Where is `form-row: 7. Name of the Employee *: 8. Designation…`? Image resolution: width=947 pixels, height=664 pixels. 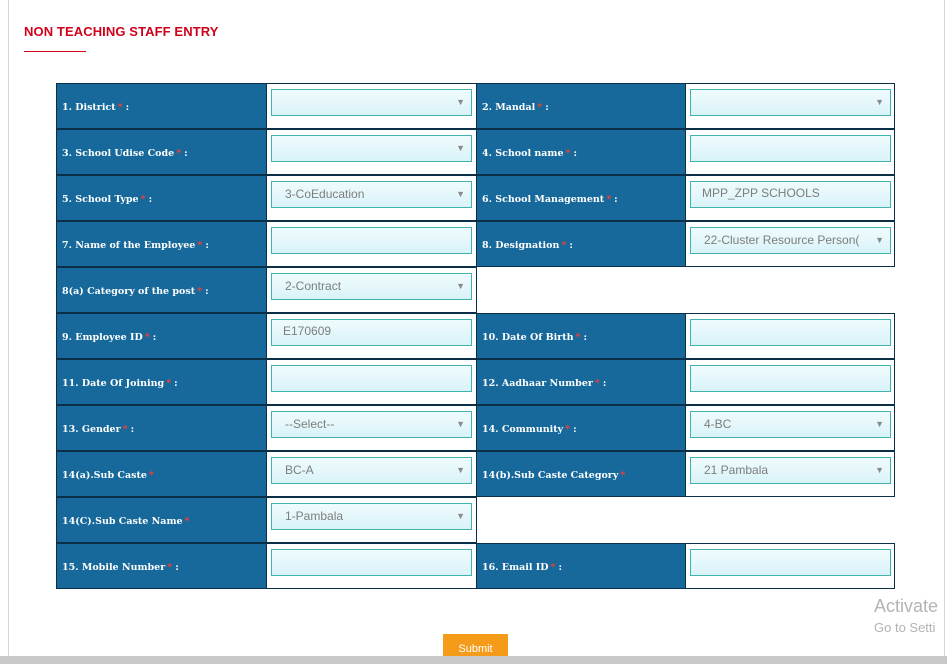 form-row: 7. Name of the Employee *: 8. Designation… is located at coordinates (475, 244).